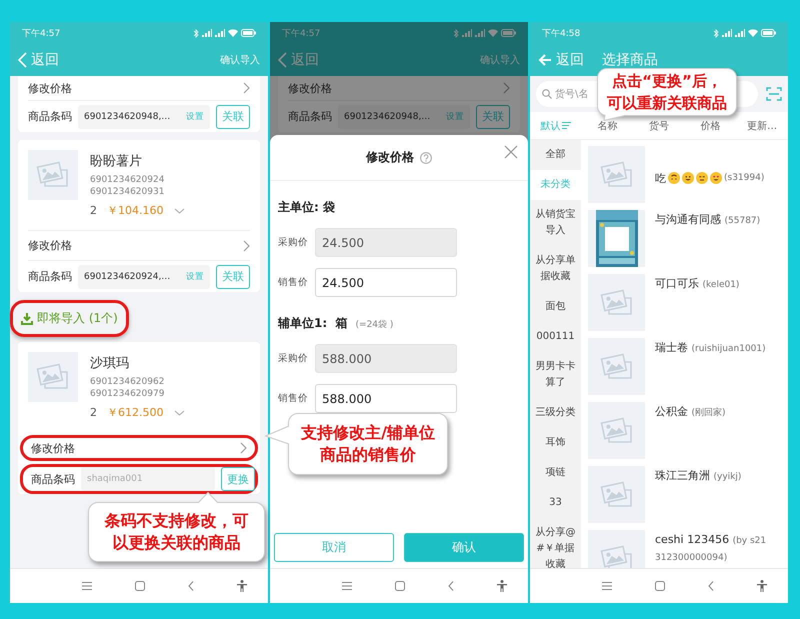  What do you see at coordinates (77, 318) in the screenshot?
I see `heading-text: 即将导入 (1个)` at bounding box center [77, 318].